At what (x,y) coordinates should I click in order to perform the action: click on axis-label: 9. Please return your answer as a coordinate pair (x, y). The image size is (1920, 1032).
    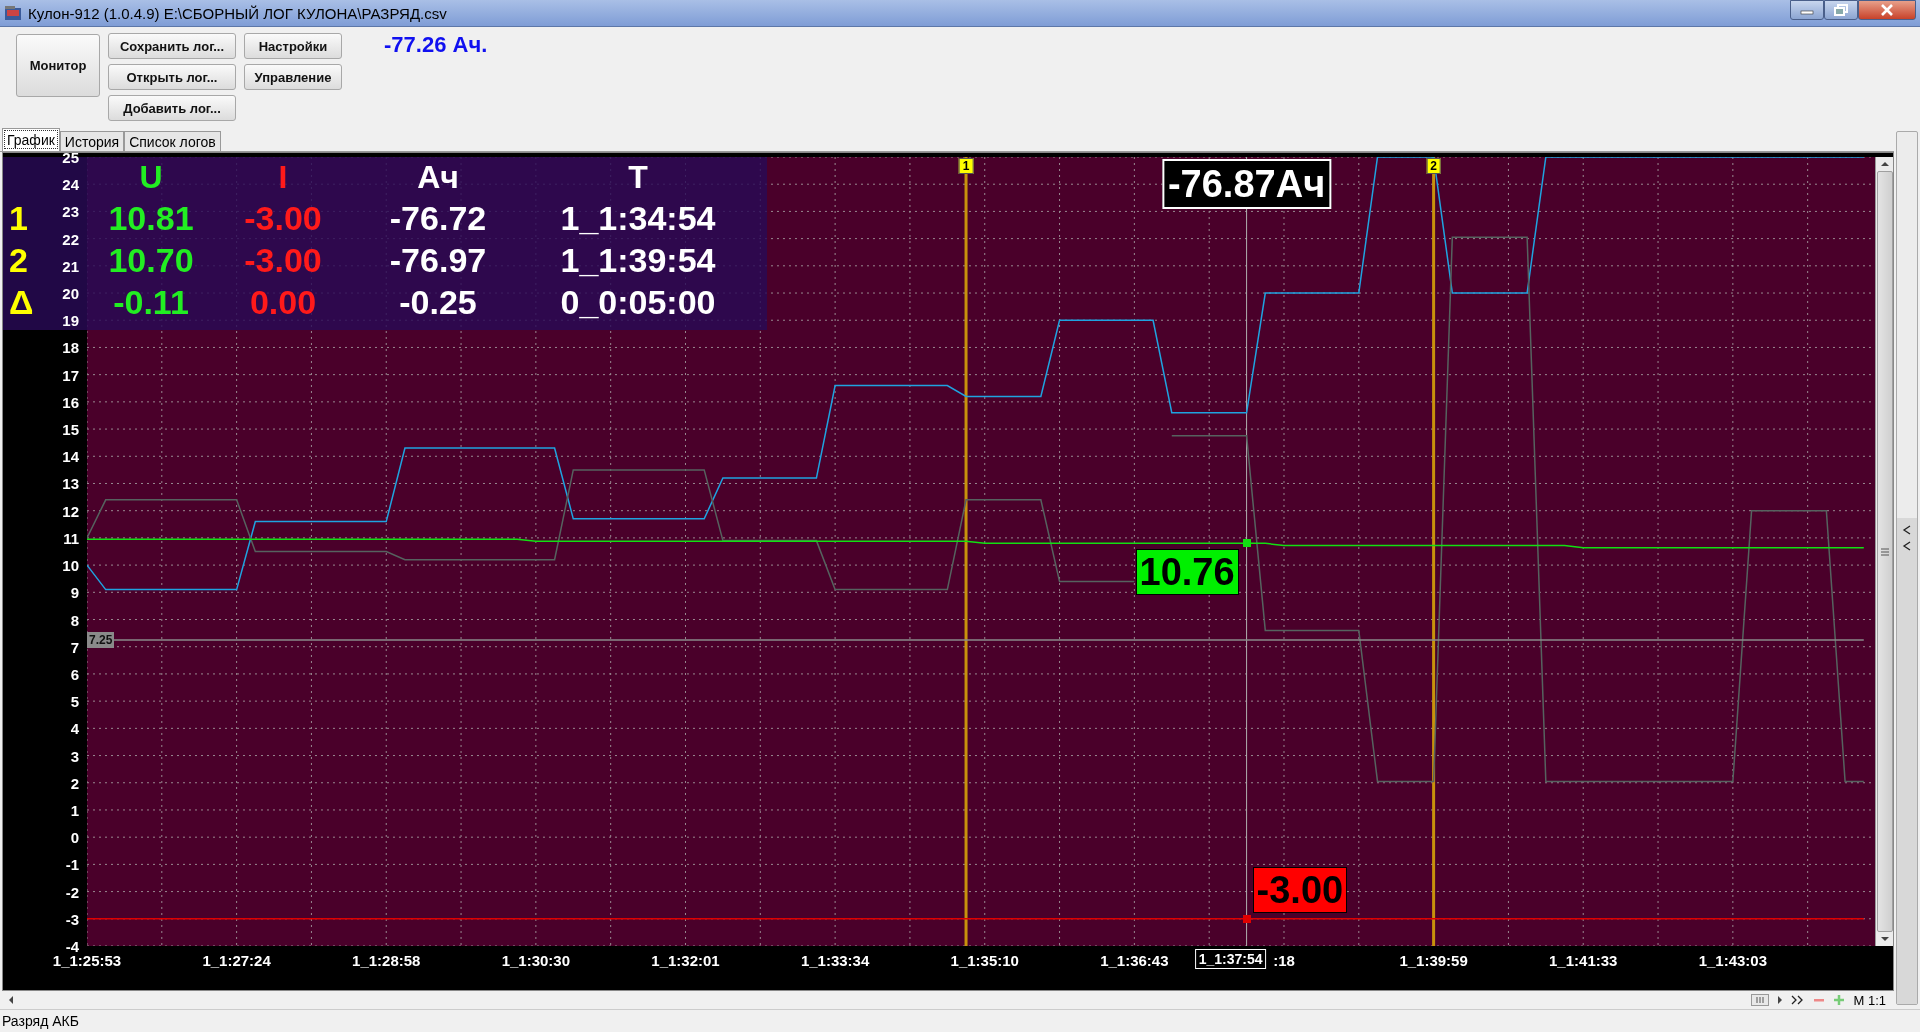
    Looking at the image, I should click on (74, 592).